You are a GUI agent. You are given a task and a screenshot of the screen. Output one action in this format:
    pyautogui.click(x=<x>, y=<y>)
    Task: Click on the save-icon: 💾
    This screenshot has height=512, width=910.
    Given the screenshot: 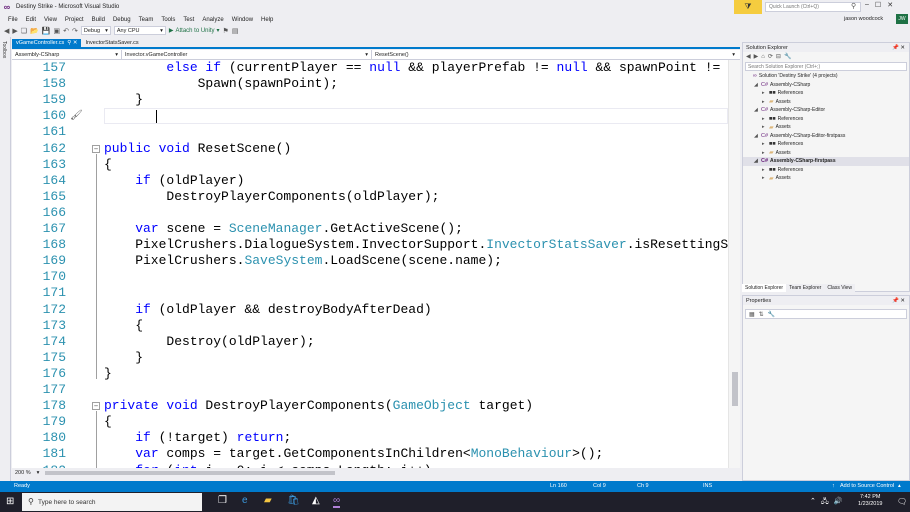 What is the action you would take?
    pyautogui.click(x=46, y=31)
    